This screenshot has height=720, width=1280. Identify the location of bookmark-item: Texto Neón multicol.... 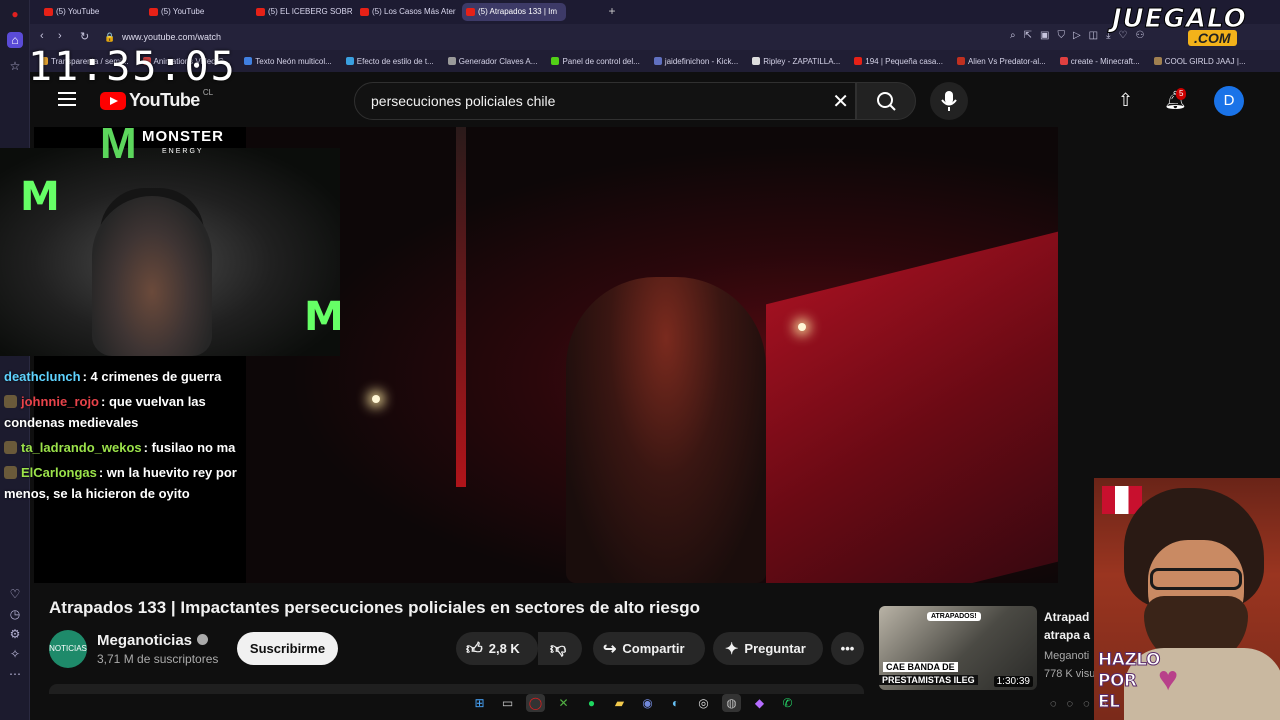
(288, 61).